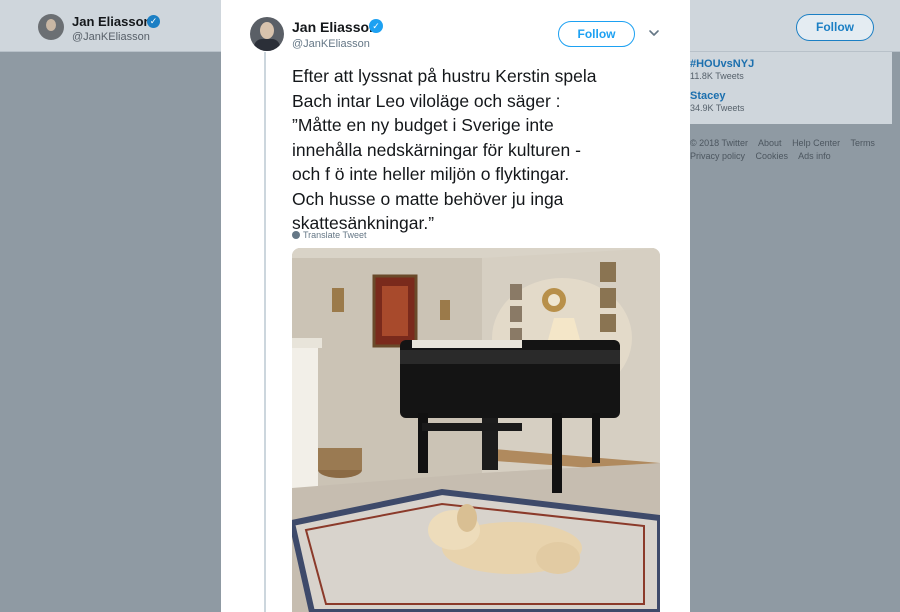 This screenshot has height=612, width=900. Describe the element at coordinates (335, 235) in the screenshot. I see `translate-label: Translate Tweet` at that location.